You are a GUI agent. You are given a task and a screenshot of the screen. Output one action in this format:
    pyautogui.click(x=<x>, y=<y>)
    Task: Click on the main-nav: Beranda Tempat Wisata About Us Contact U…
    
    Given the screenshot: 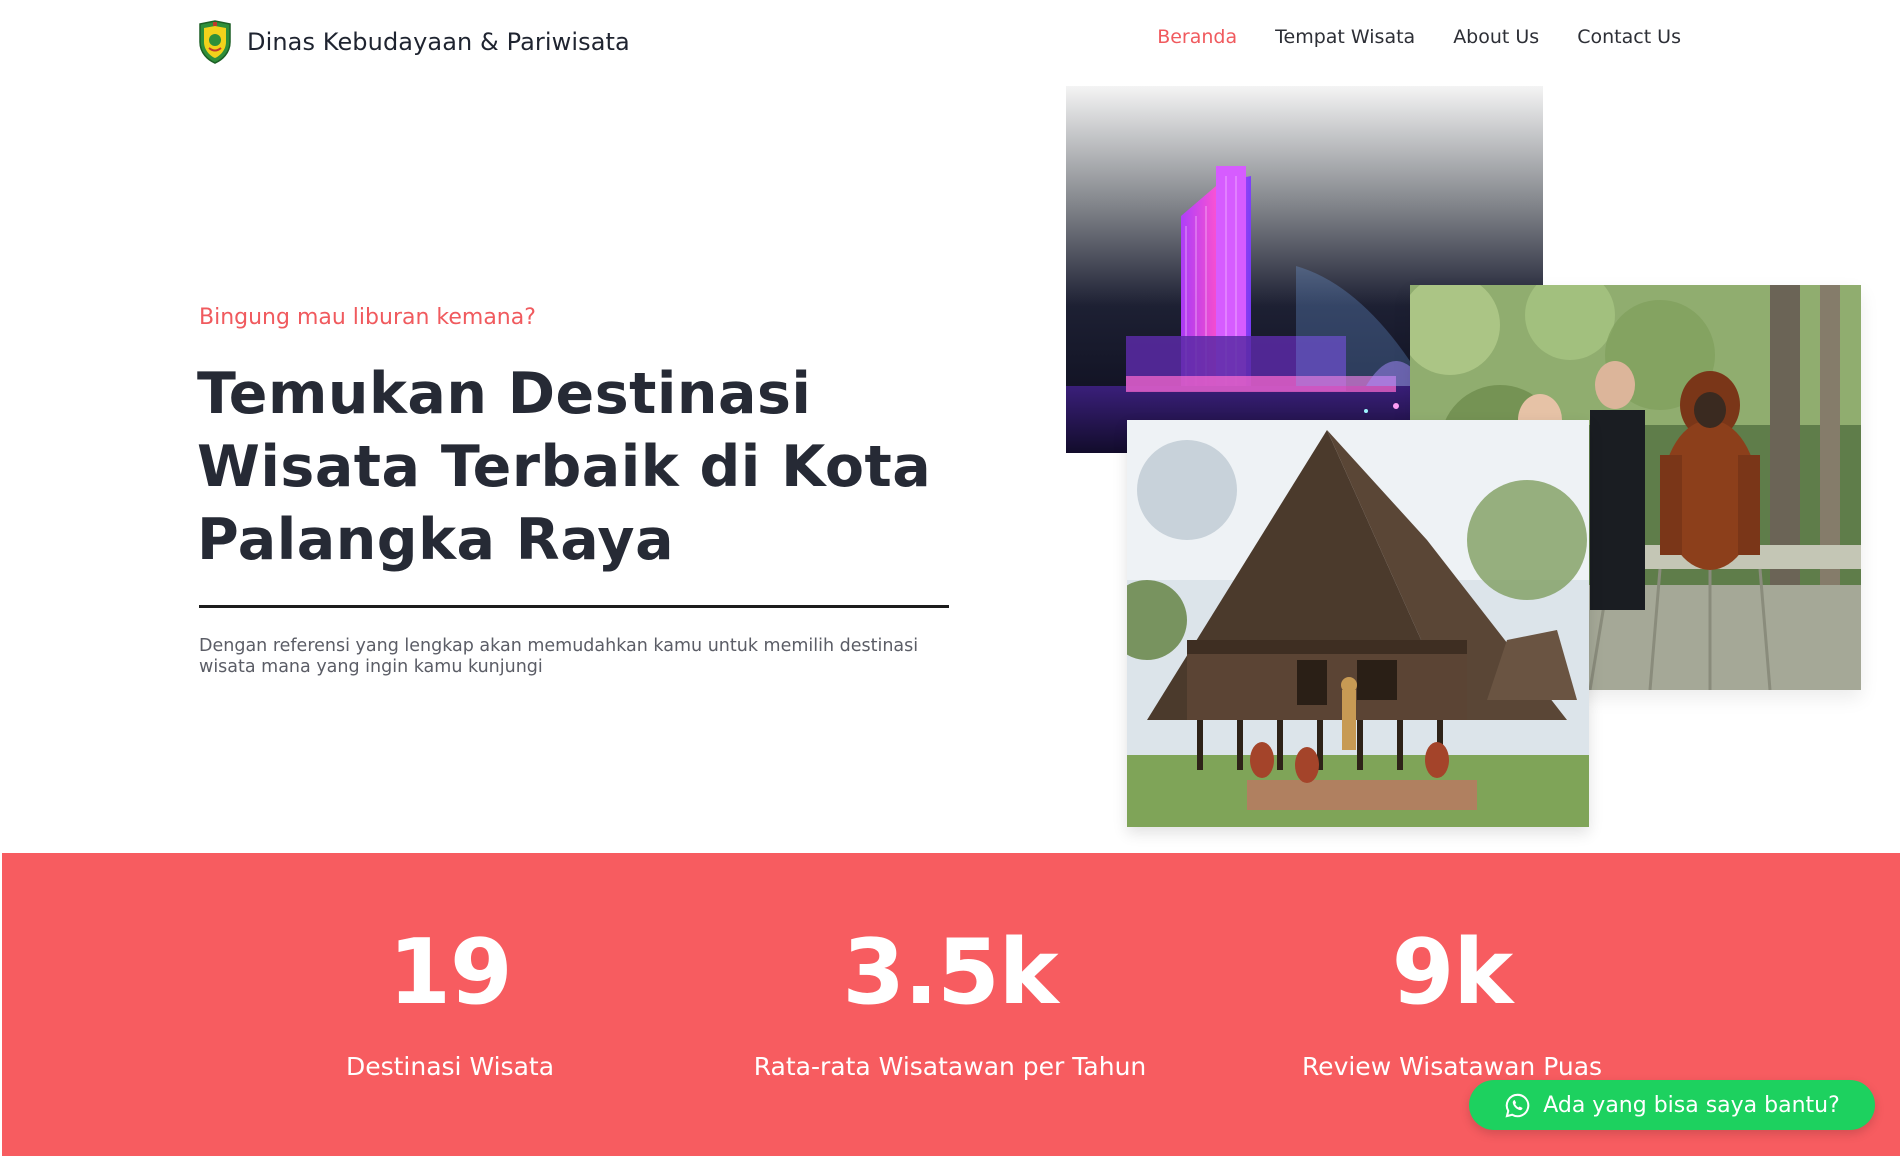 What is the action you would take?
    pyautogui.click(x=1419, y=37)
    